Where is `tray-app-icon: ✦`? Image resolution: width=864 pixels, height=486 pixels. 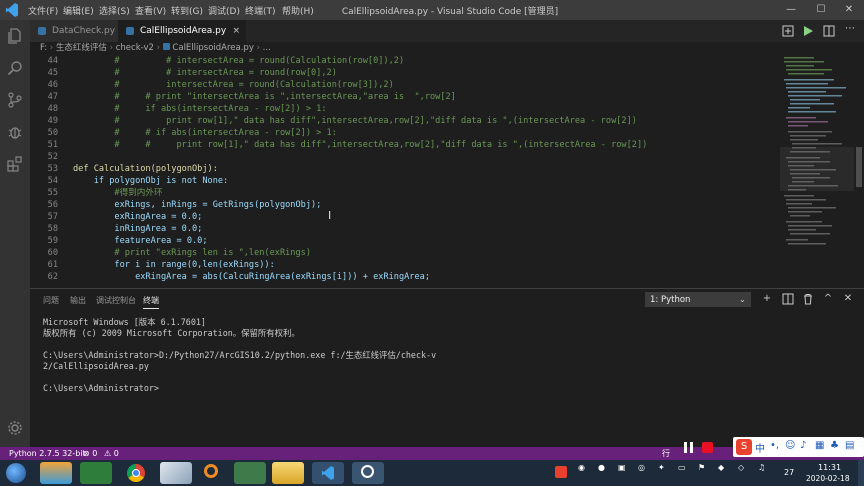
tray-app-icon: ✦ is located at coordinates (661, 467).